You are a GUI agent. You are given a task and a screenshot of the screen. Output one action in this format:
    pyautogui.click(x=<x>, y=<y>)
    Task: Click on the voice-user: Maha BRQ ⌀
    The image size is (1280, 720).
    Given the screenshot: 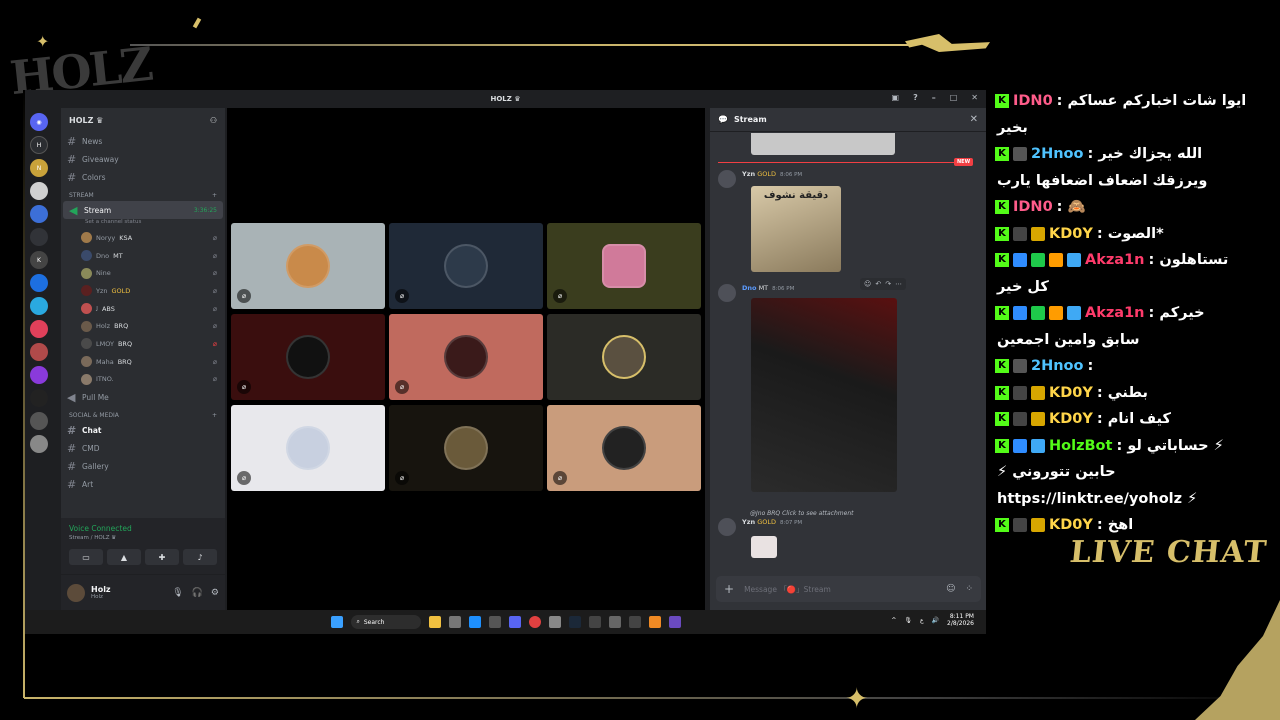 What is the action you would take?
    pyautogui.click(x=143, y=362)
    